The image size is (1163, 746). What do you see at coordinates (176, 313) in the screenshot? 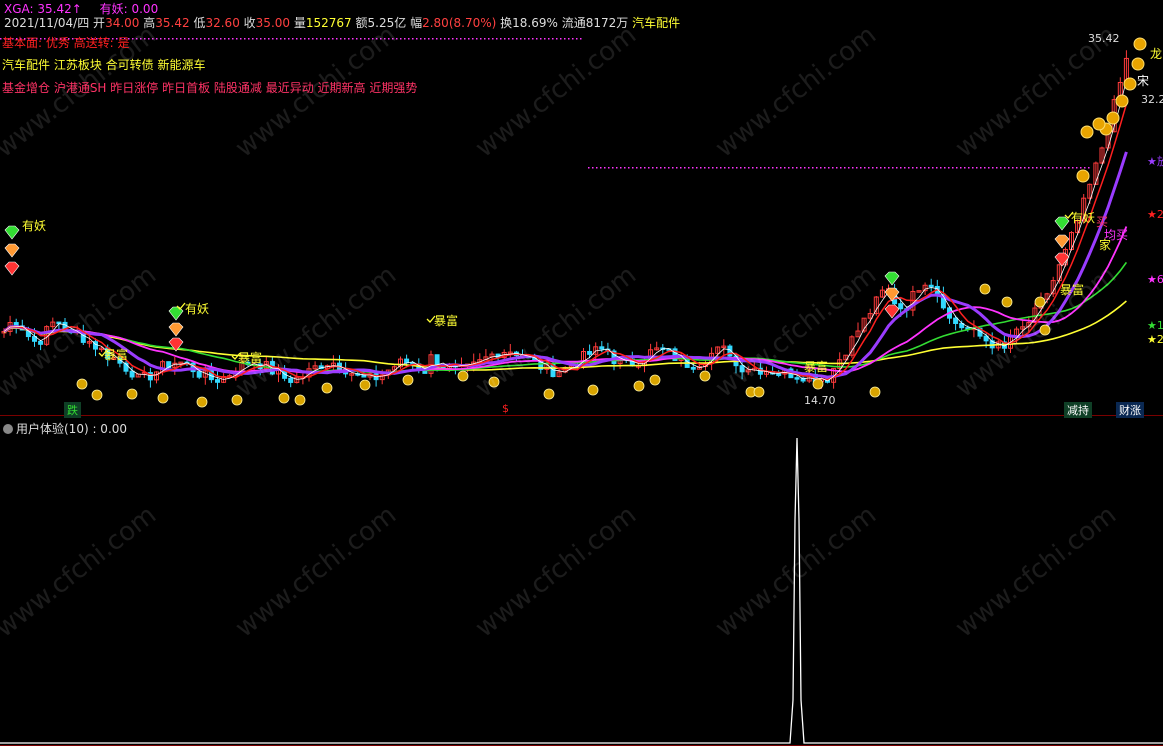
I see `diamond-icon` at bounding box center [176, 313].